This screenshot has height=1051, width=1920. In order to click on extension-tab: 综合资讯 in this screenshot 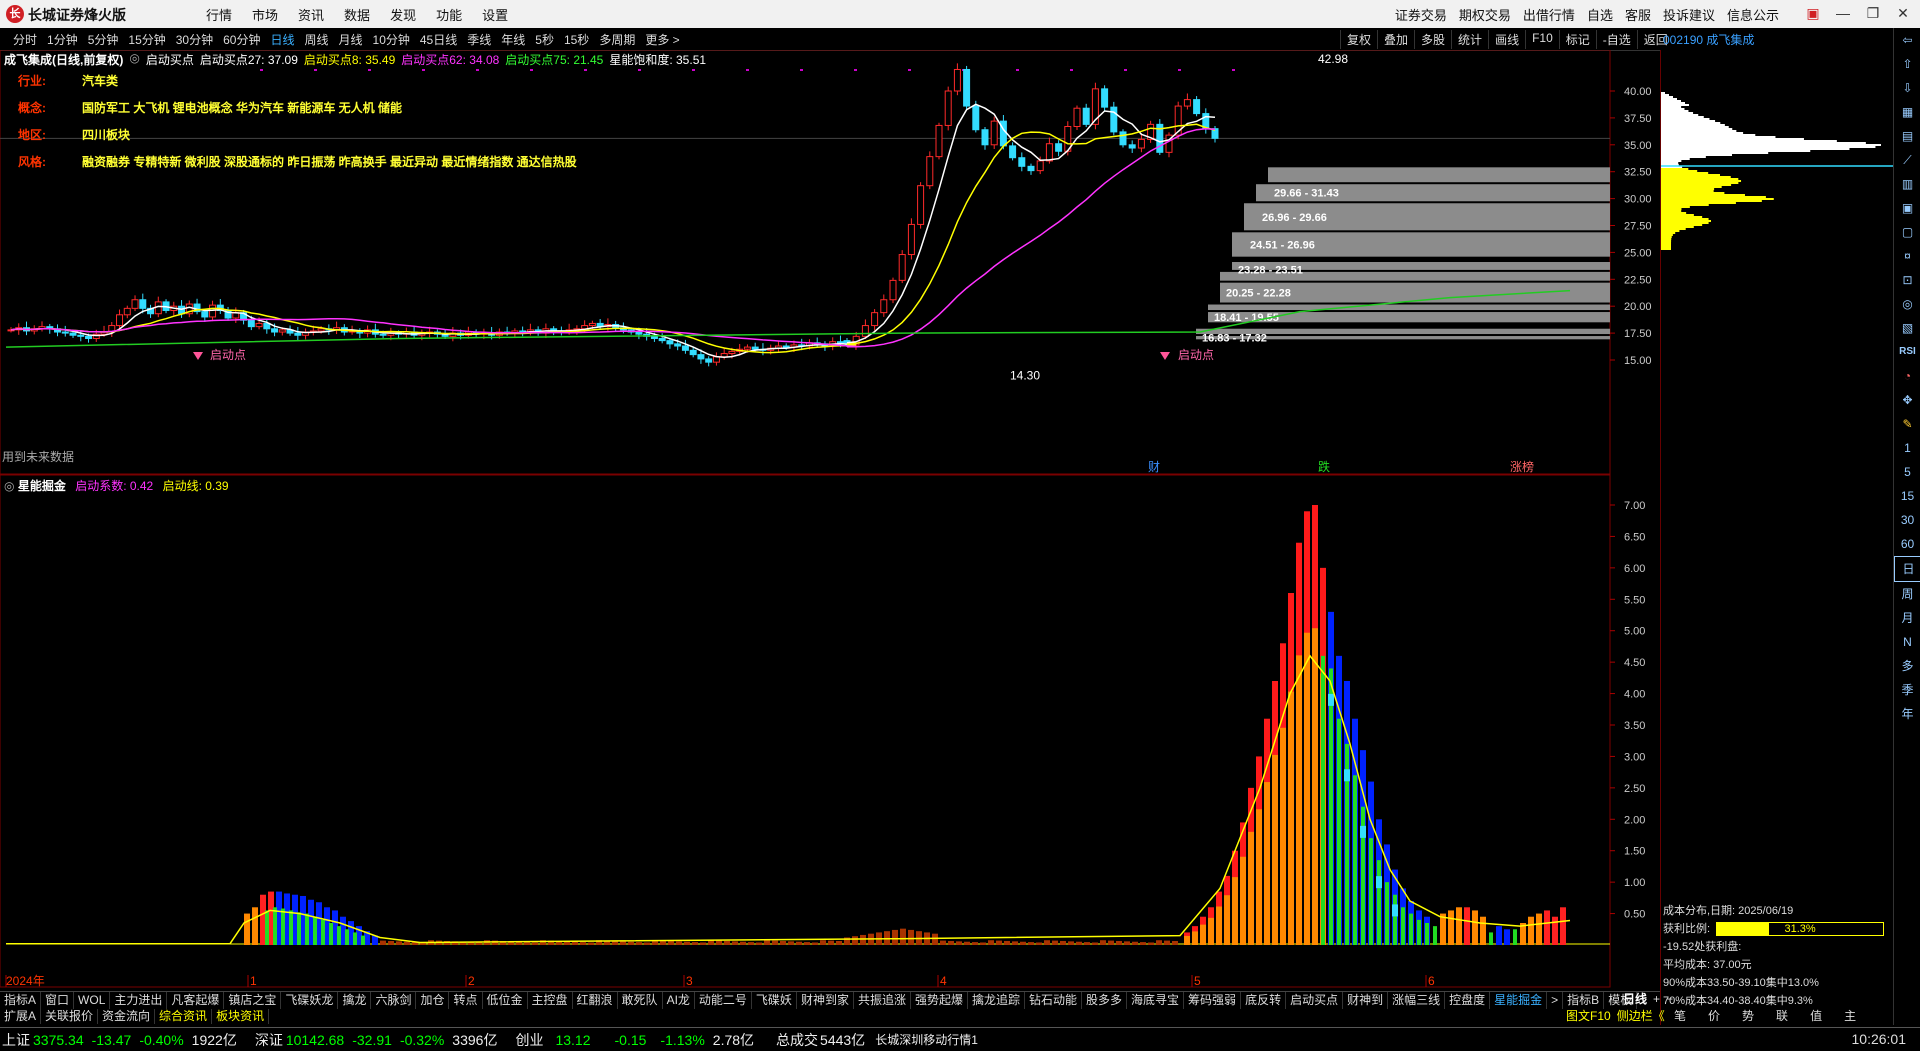, I will do `click(184, 1016)`.